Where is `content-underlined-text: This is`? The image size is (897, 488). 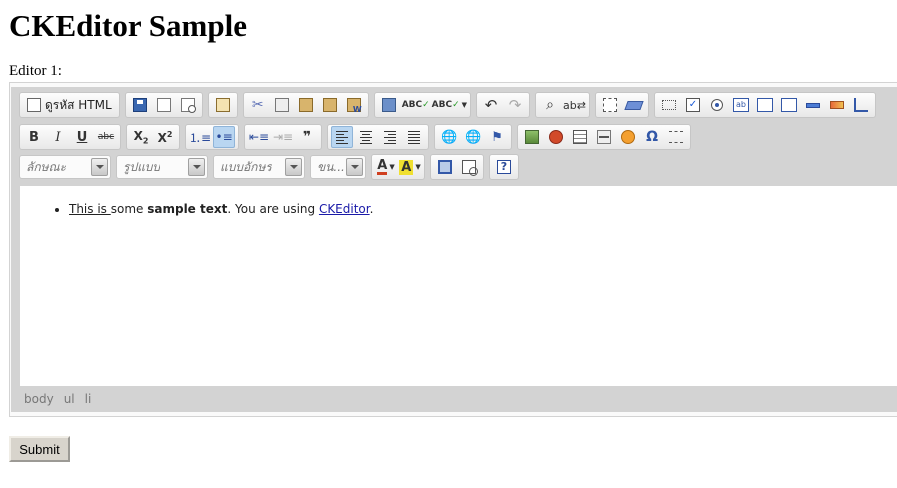
content-underlined-text: This is is located at coordinates (90, 209).